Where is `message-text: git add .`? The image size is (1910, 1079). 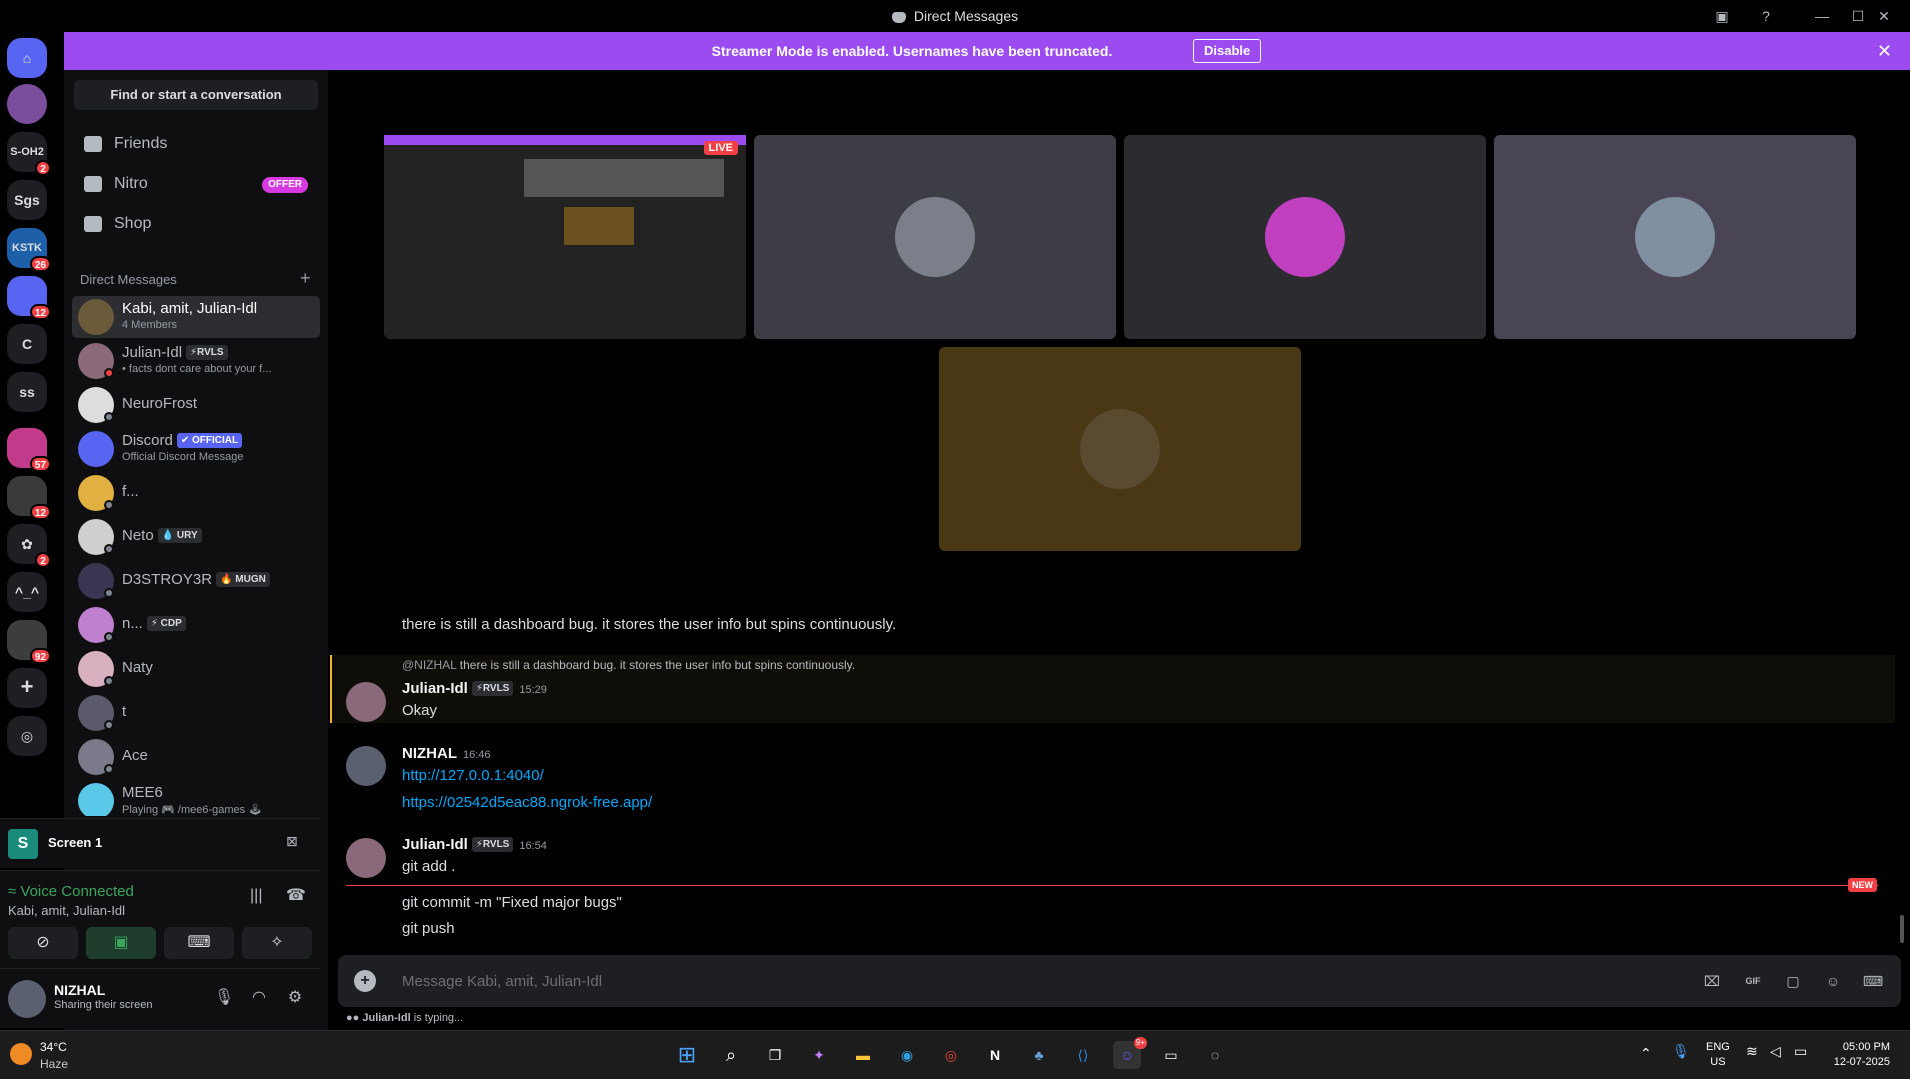
message-text: git add . is located at coordinates (429, 866).